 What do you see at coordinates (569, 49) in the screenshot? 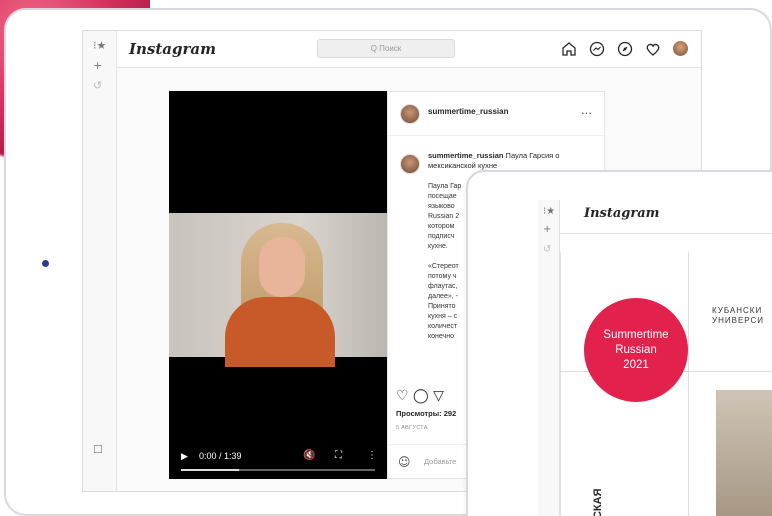
I see `home-icon` at bounding box center [569, 49].